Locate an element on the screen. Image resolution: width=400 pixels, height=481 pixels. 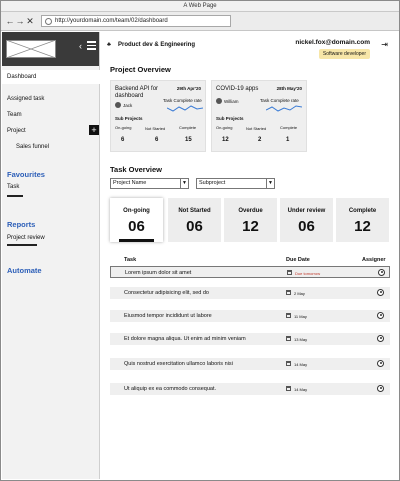
user-email: nickel.fox@domain.com is located at coordinates (332, 42).